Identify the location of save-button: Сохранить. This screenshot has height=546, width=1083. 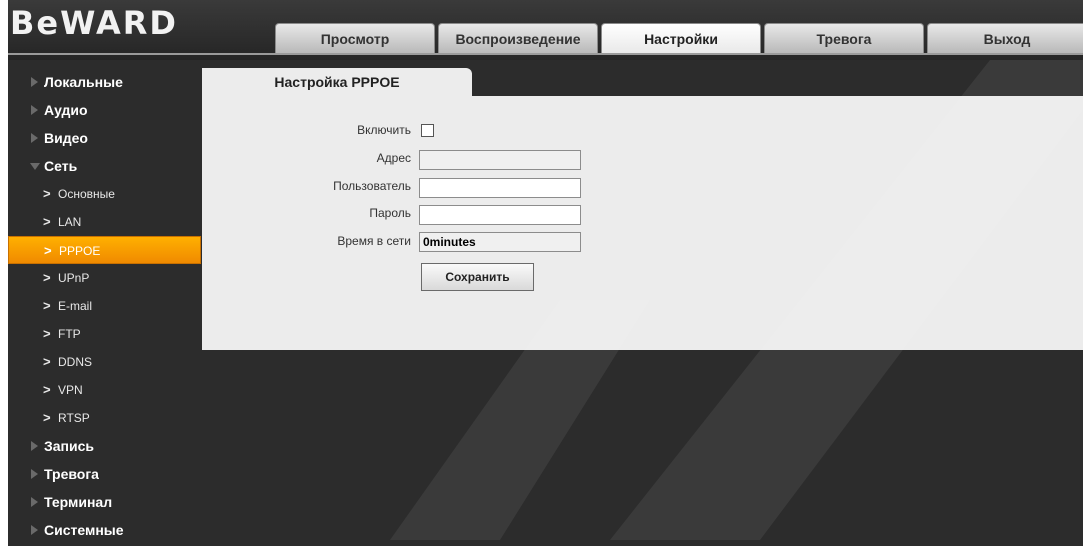
(477, 277).